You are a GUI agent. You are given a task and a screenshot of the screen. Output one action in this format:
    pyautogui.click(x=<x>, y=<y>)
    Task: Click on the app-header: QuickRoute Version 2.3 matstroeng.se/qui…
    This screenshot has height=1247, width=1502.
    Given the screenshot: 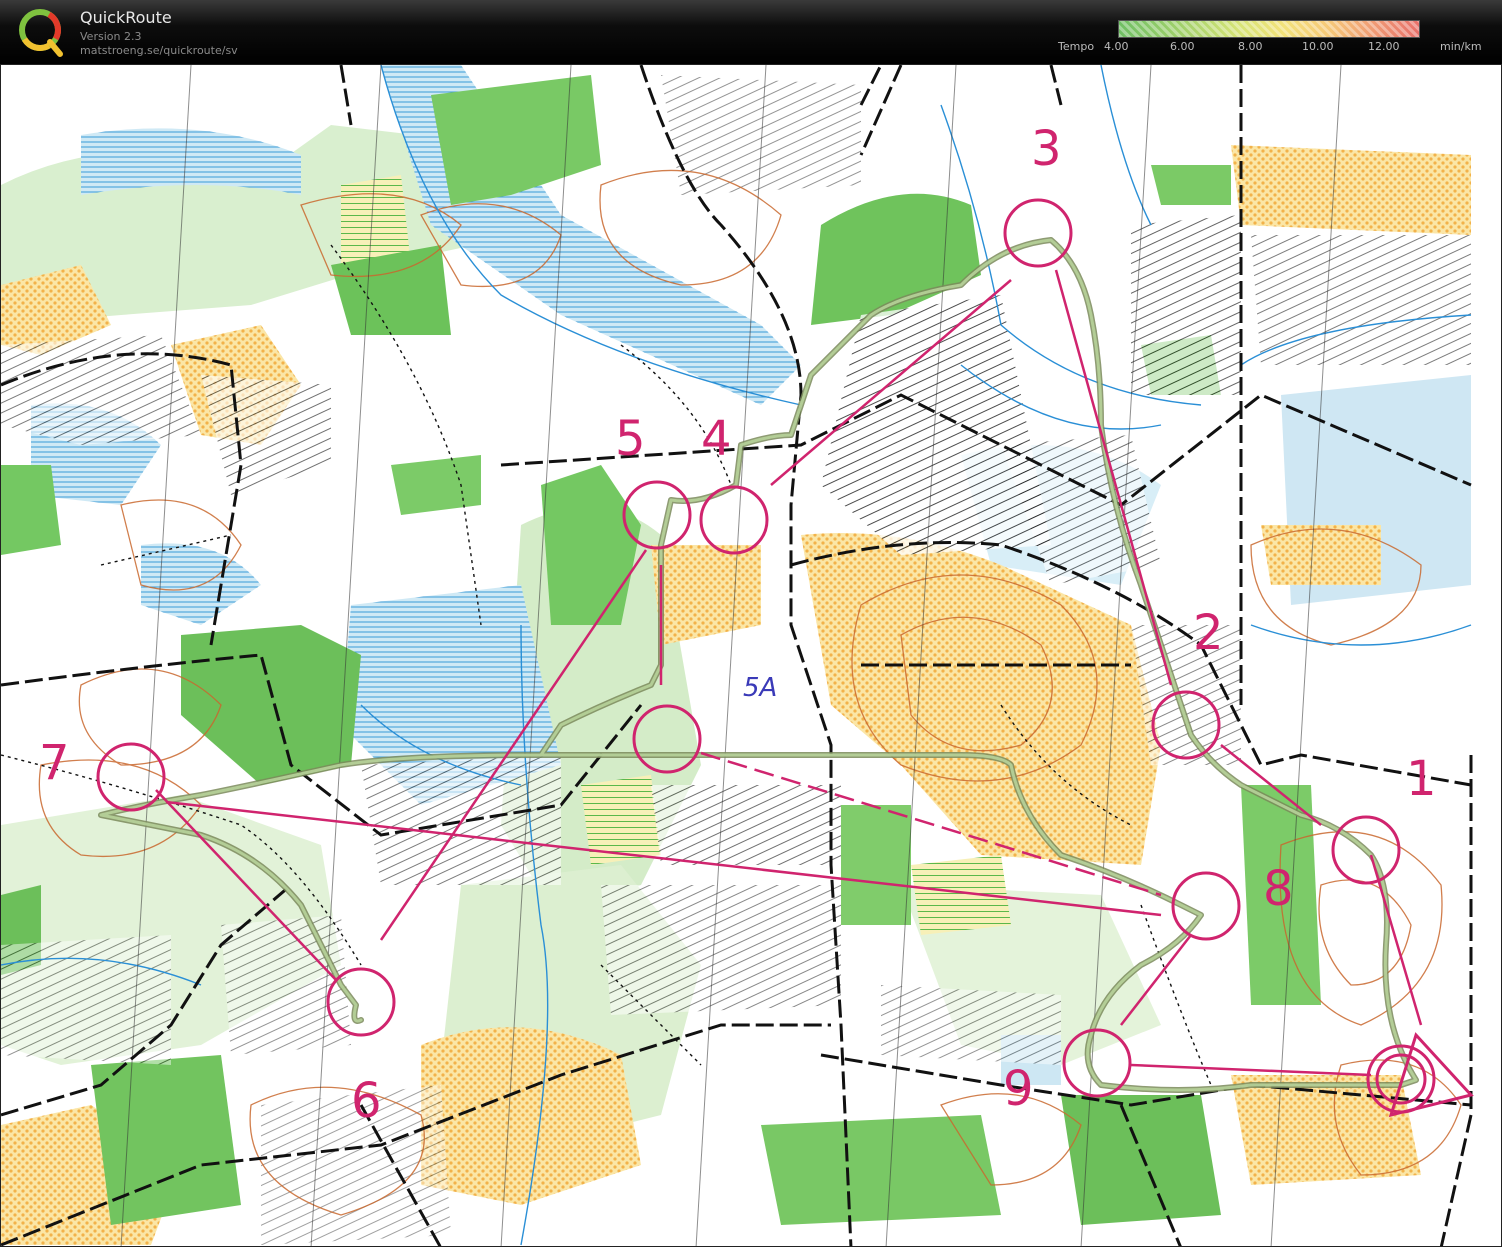 What is the action you would take?
    pyautogui.click(x=751, y=32)
    